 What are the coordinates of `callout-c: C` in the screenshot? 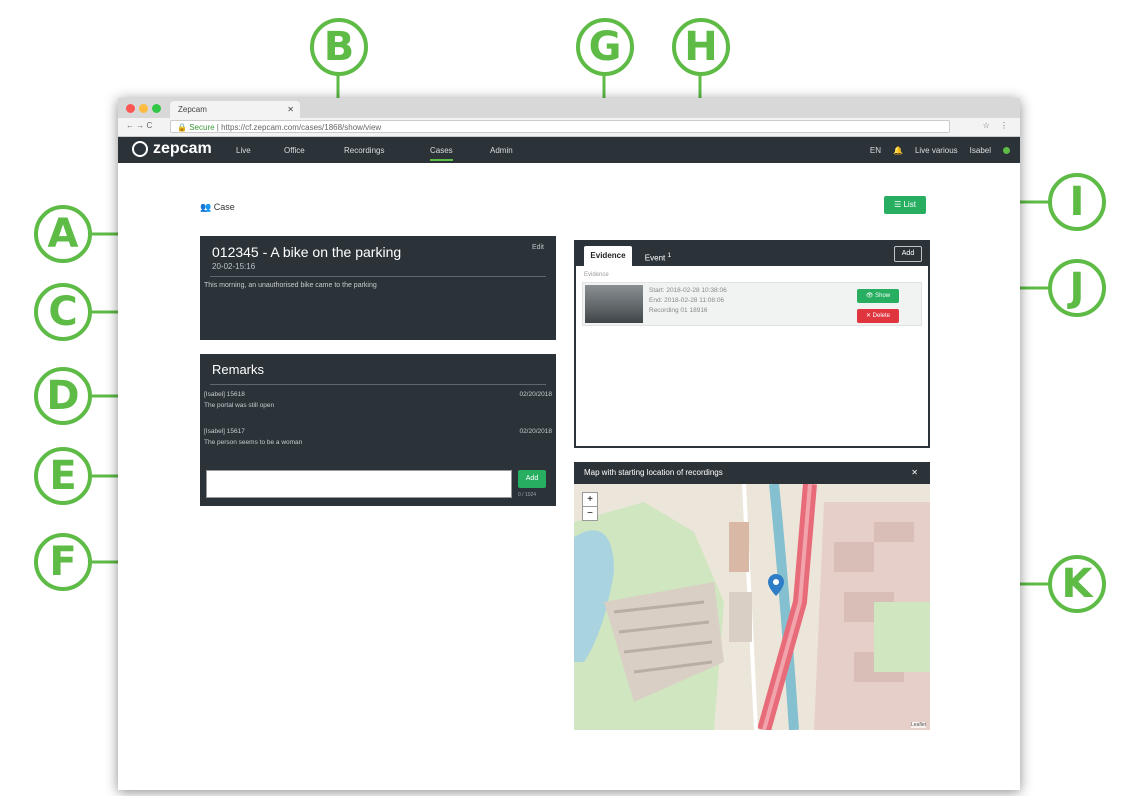 It's located at (63, 312).